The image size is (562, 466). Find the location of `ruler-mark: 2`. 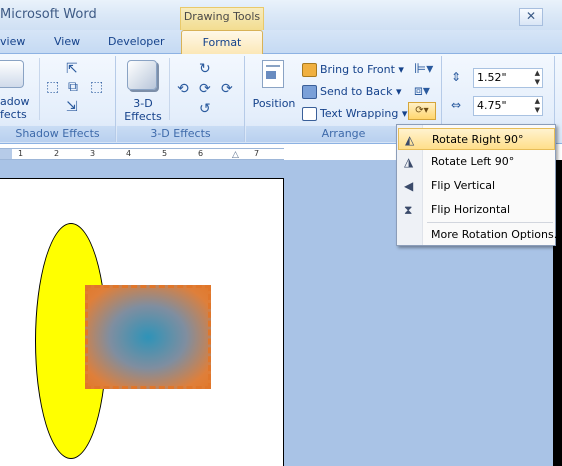

ruler-mark: 2 is located at coordinates (57, 153).